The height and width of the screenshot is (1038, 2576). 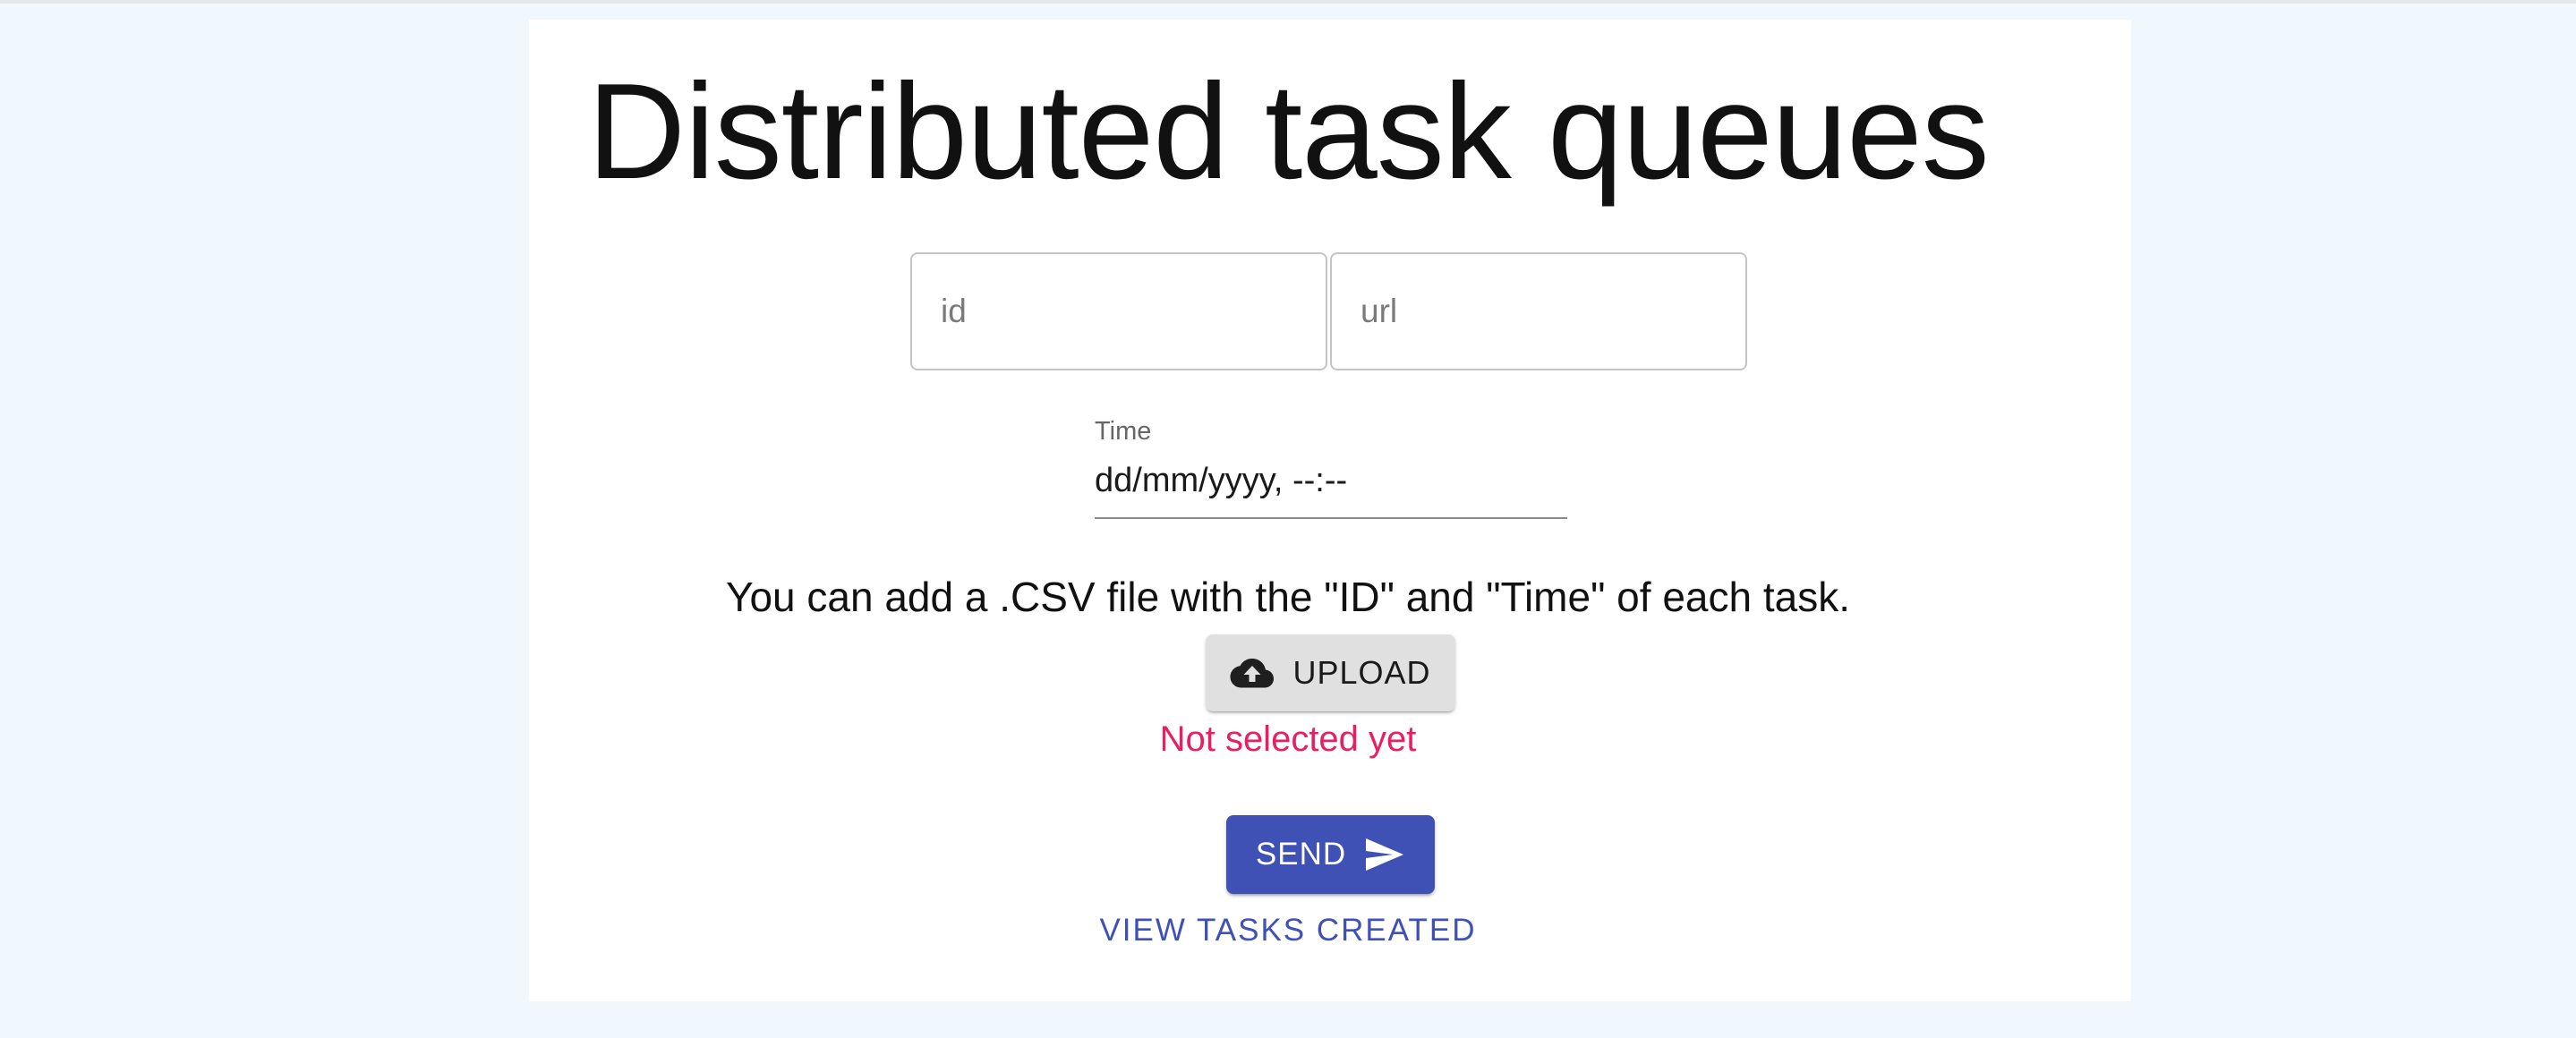 I want to click on upload-status-text: Not selected yet, so click(x=1288, y=739).